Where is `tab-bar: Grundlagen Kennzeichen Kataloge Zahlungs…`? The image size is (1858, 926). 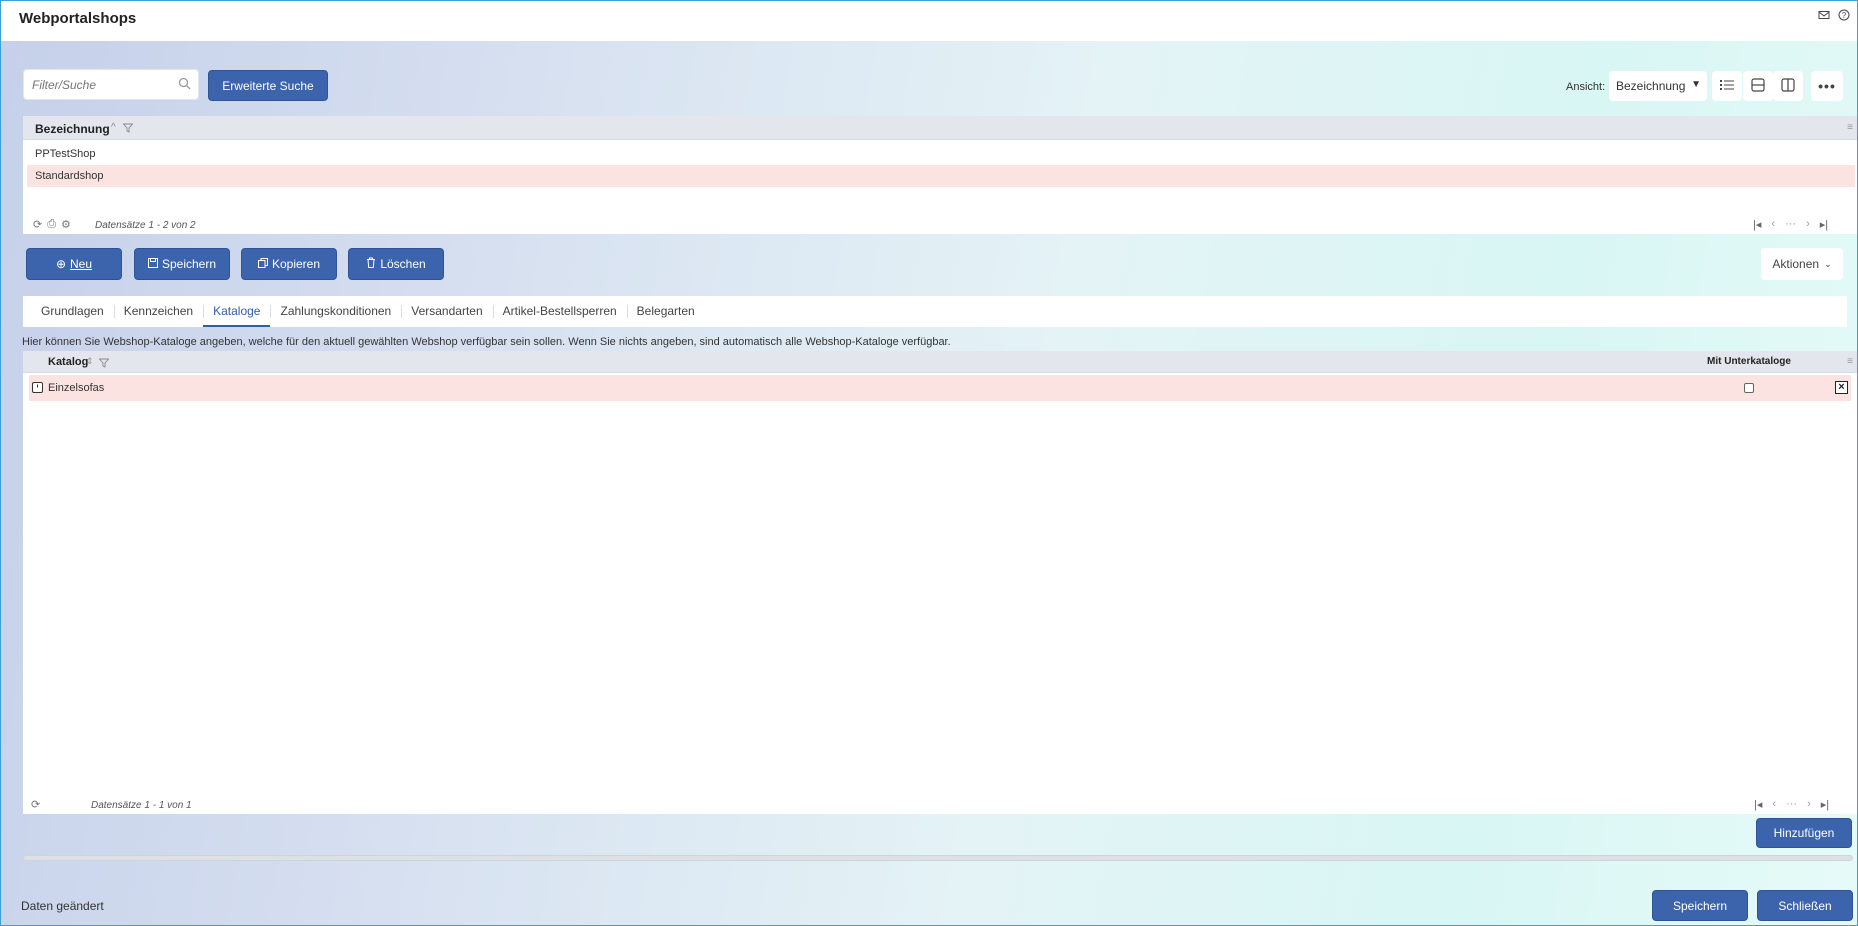
tab-bar: Grundlagen Kennzeichen Kataloge Zahlungs… is located at coordinates (935, 311).